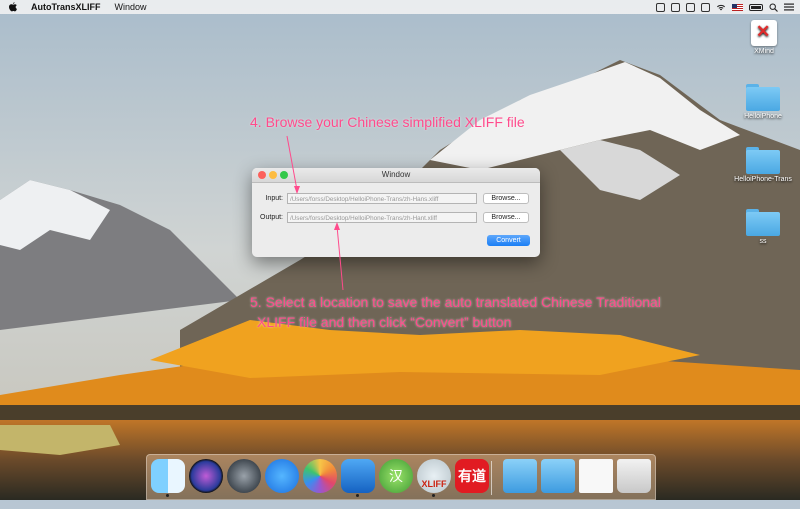 The image size is (800, 509). I want to click on photos-icon, so click(320, 476).